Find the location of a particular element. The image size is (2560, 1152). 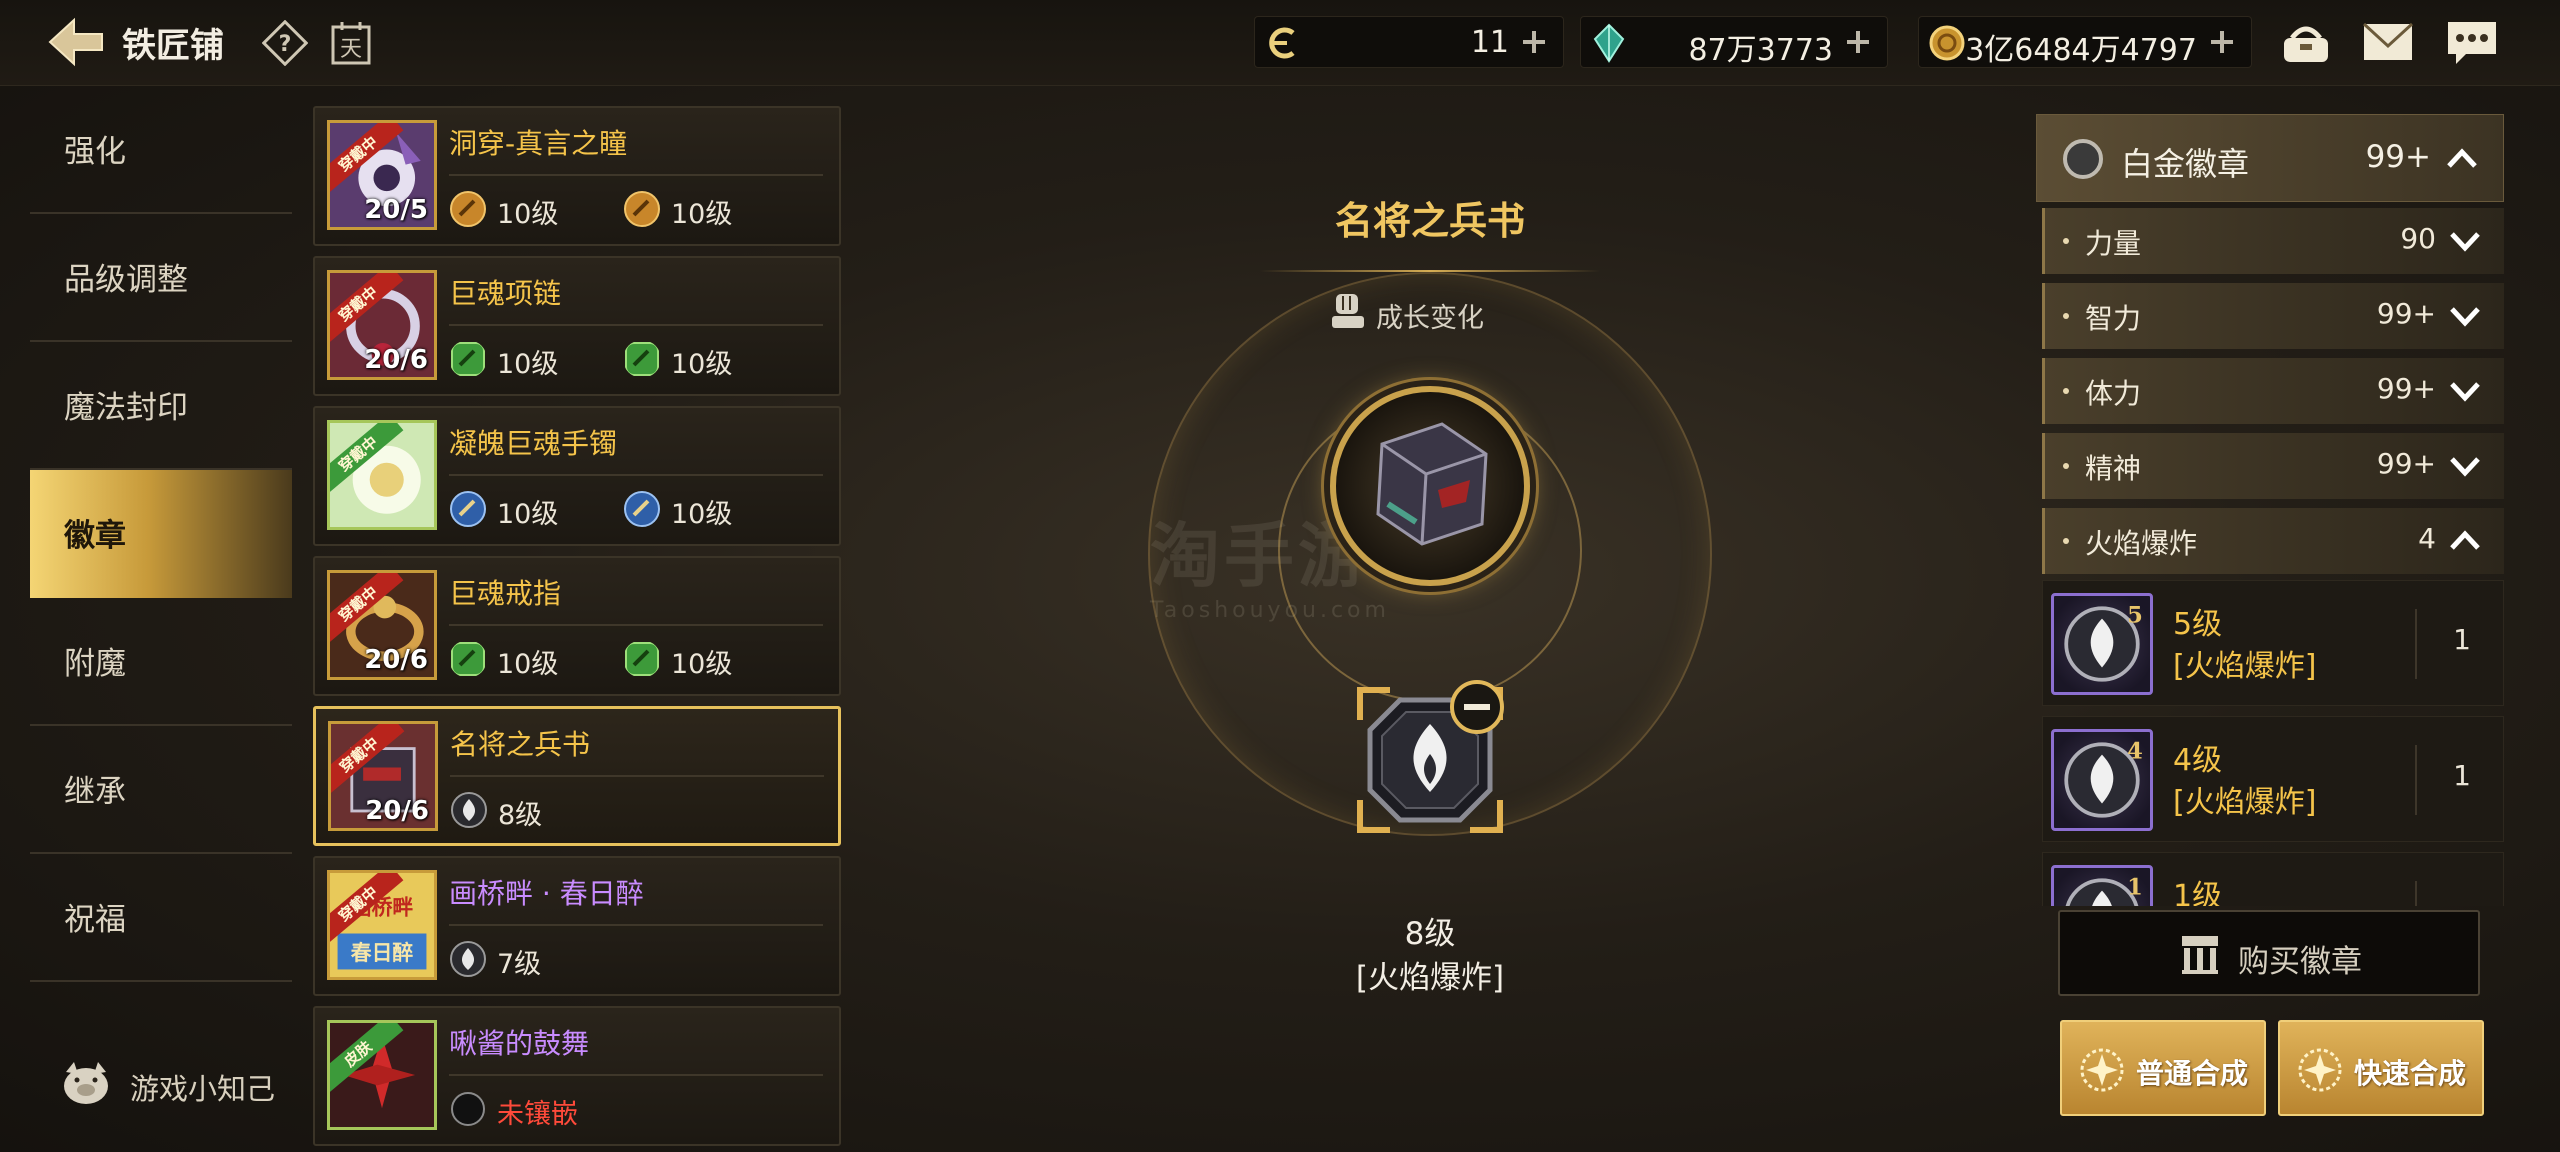

category-count: 99+ is located at coordinates (2406, 313).